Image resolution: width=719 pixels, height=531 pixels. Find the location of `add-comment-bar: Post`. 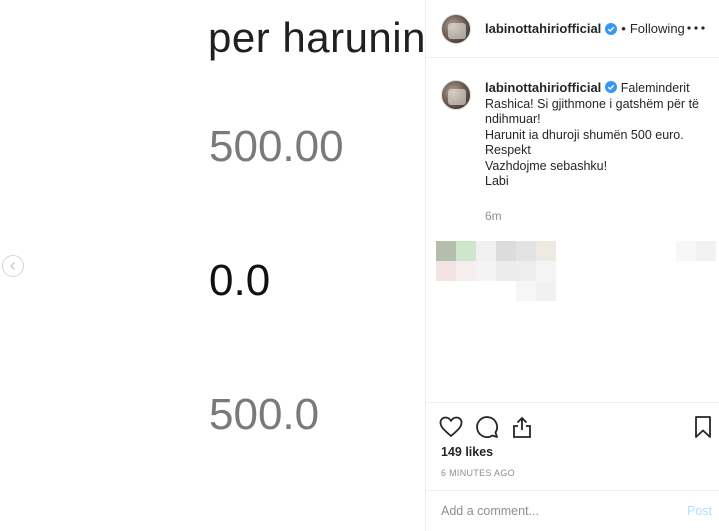

add-comment-bar: Post is located at coordinates (572, 510).